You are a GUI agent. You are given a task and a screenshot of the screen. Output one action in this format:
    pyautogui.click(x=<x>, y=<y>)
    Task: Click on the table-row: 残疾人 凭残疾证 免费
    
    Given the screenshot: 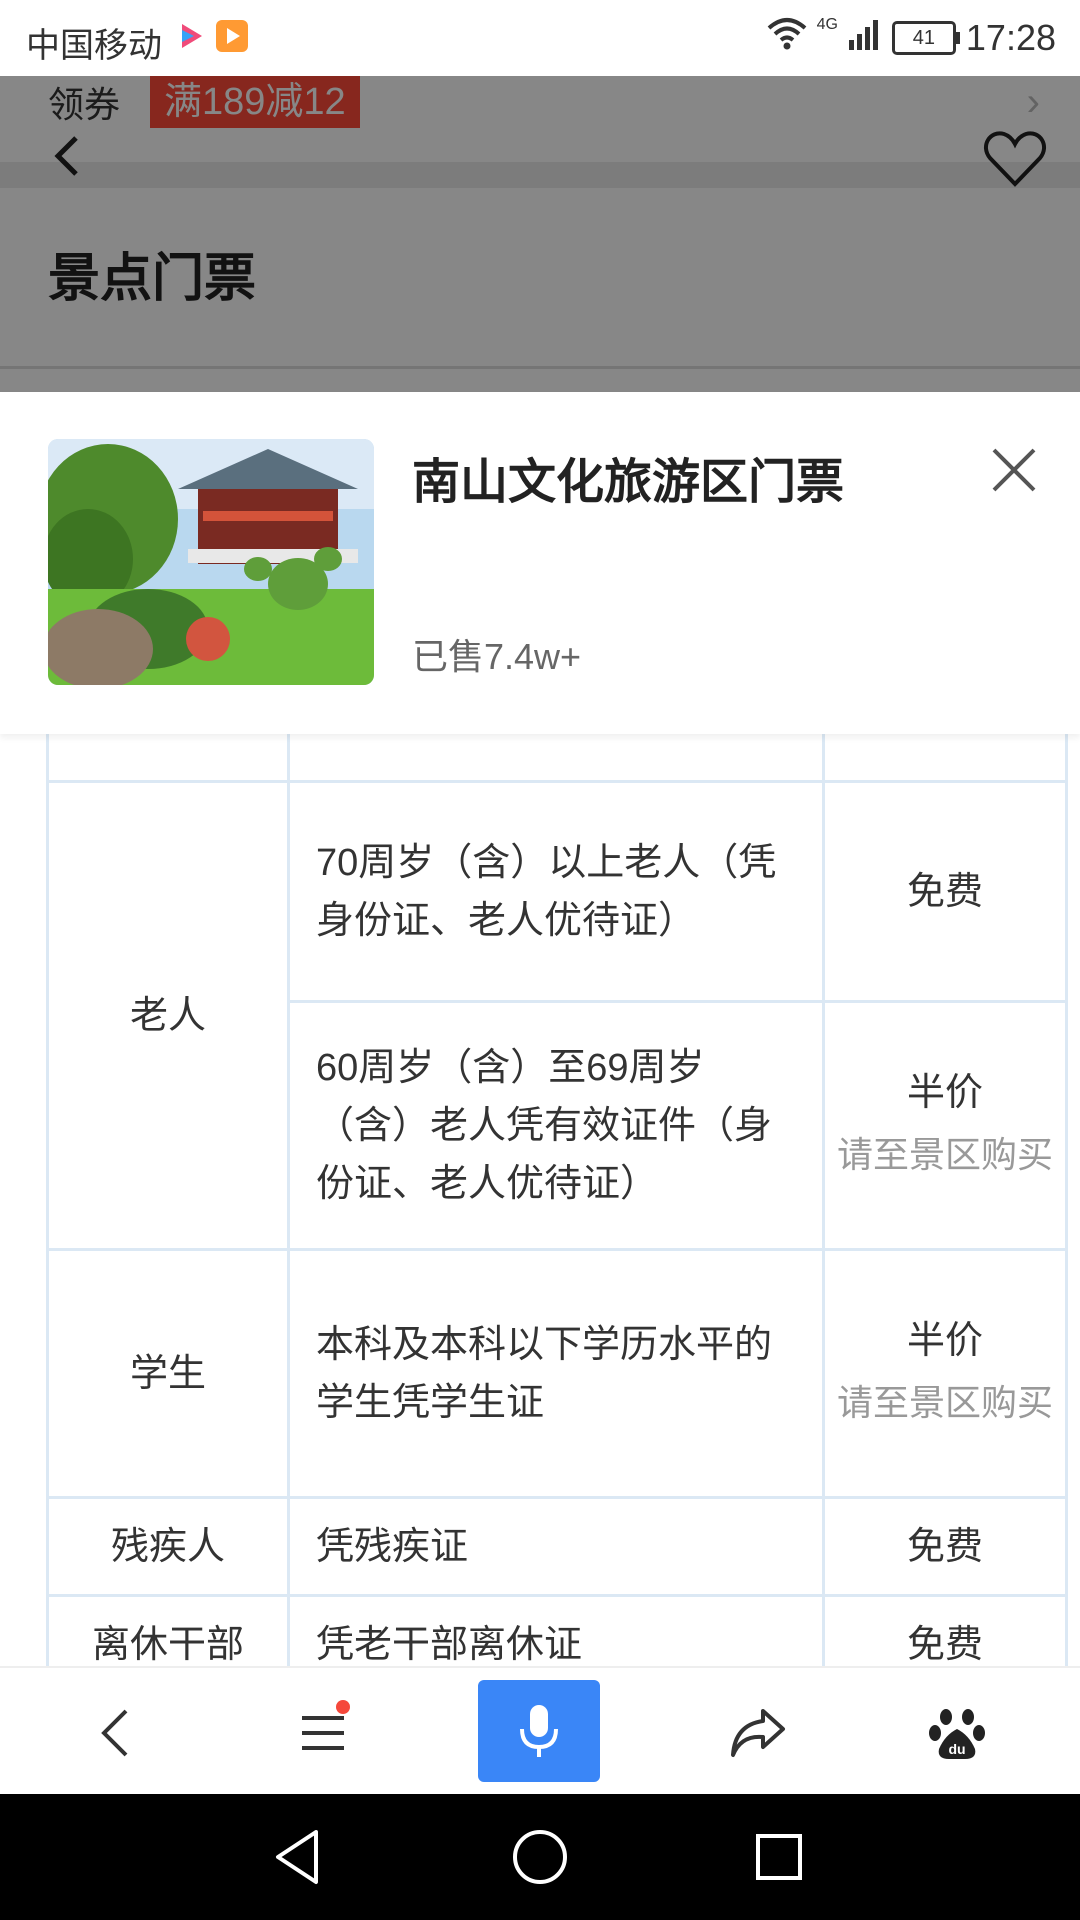 What is the action you would take?
    pyautogui.click(x=557, y=1546)
    